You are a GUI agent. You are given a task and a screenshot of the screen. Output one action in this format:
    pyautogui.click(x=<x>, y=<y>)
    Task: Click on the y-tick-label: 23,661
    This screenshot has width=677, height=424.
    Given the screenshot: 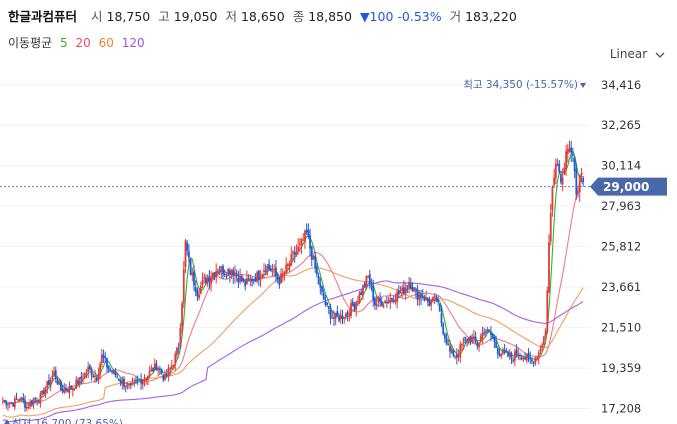 What is the action you would take?
    pyautogui.click(x=621, y=287)
    